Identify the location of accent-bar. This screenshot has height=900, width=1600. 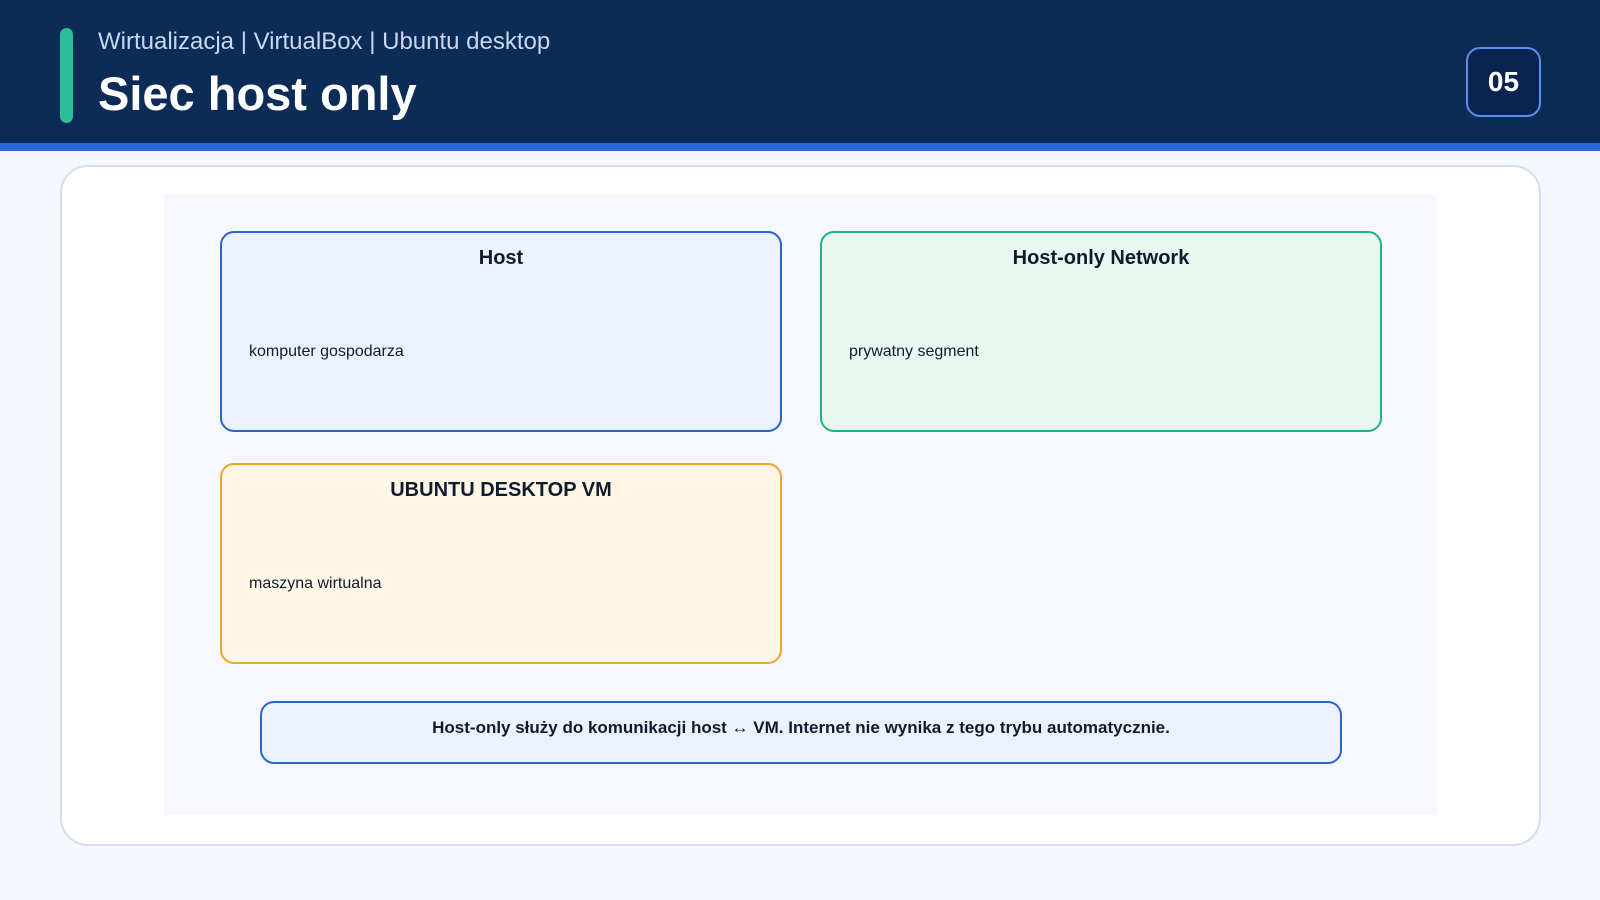
(66, 75).